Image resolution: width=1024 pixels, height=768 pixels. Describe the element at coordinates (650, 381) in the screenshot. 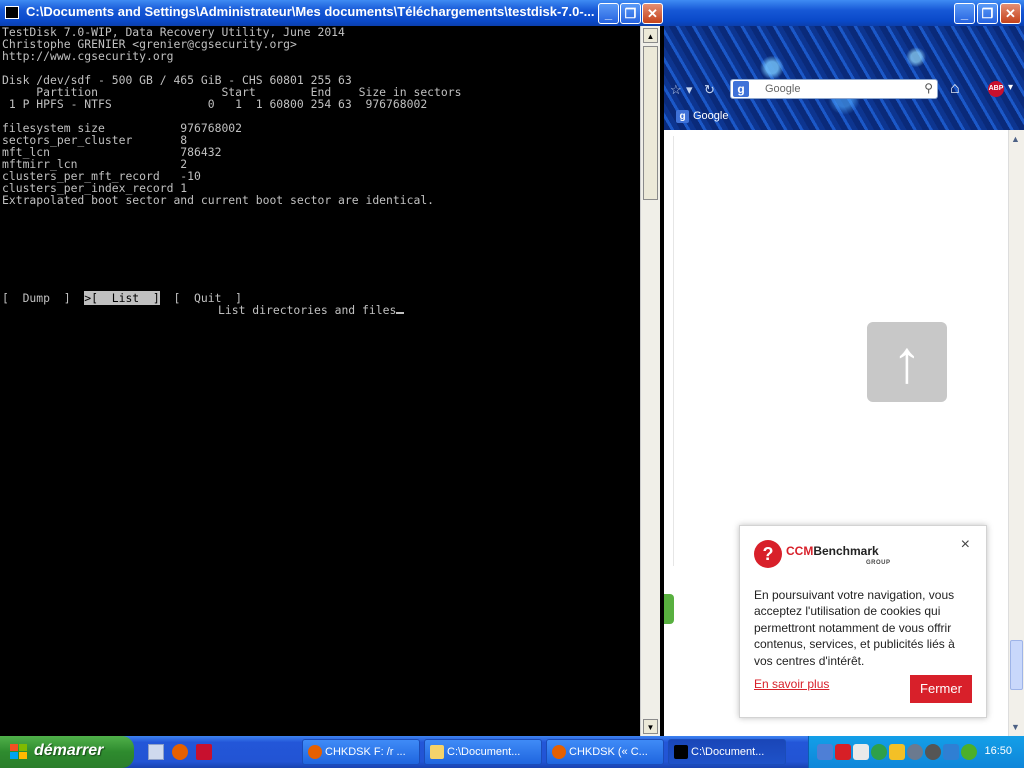

I see `console-scrollbar: ▲ ▼` at that location.